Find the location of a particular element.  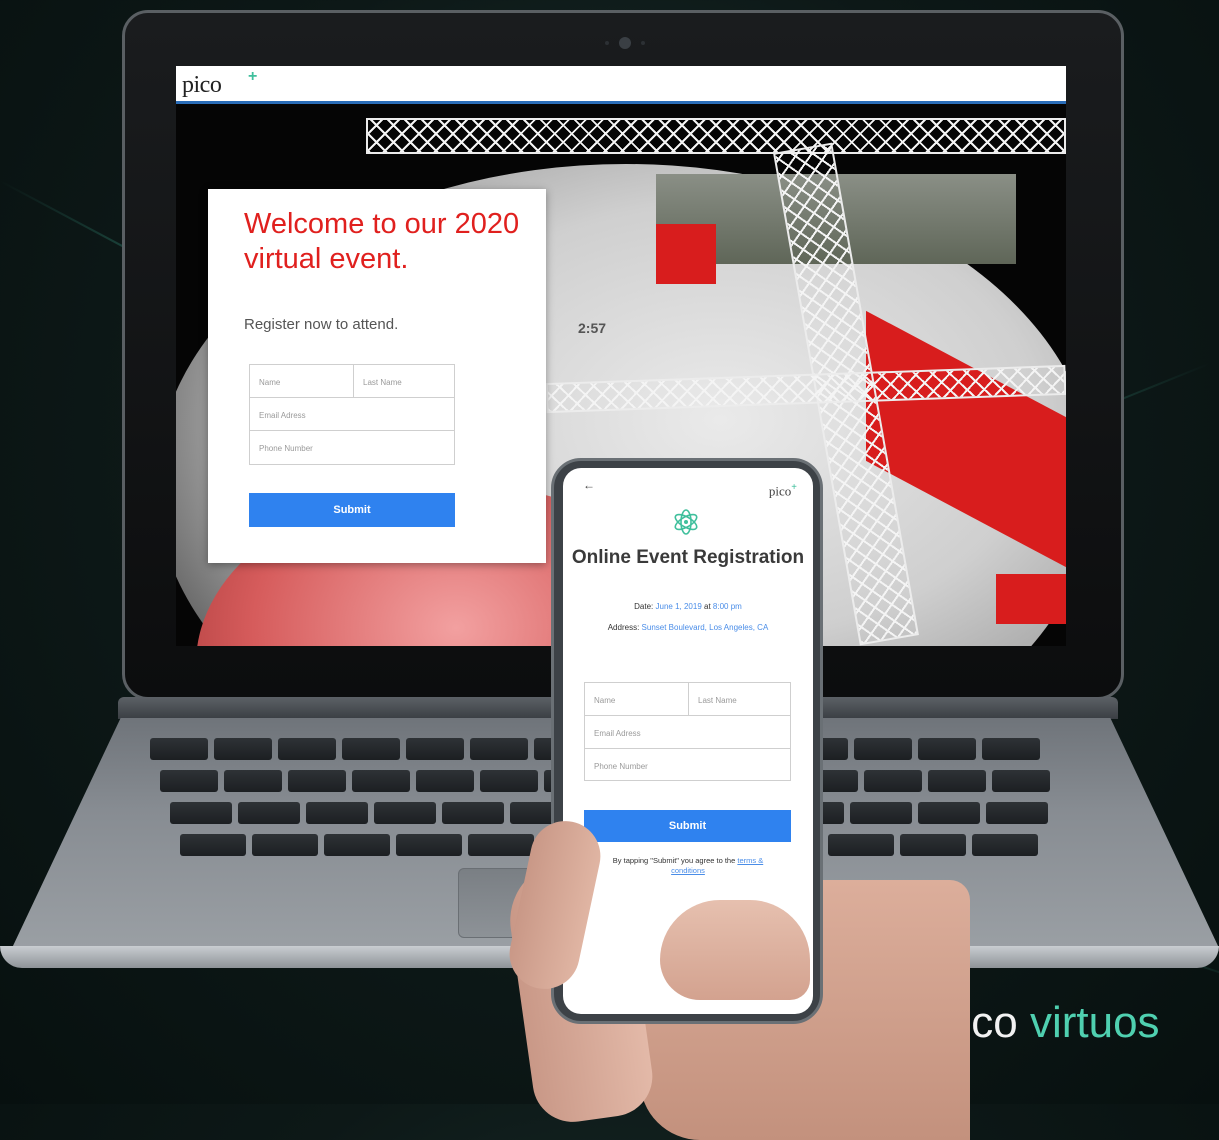

phone-submit-button: Submit is located at coordinates (687, 826).